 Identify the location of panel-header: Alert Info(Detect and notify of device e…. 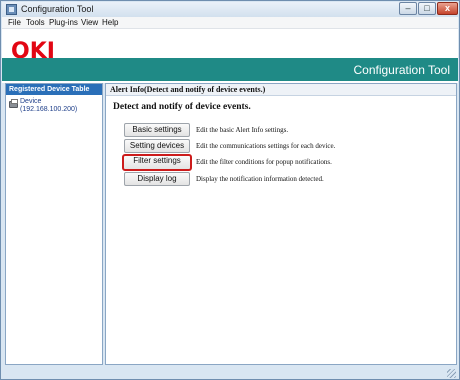
(281, 90).